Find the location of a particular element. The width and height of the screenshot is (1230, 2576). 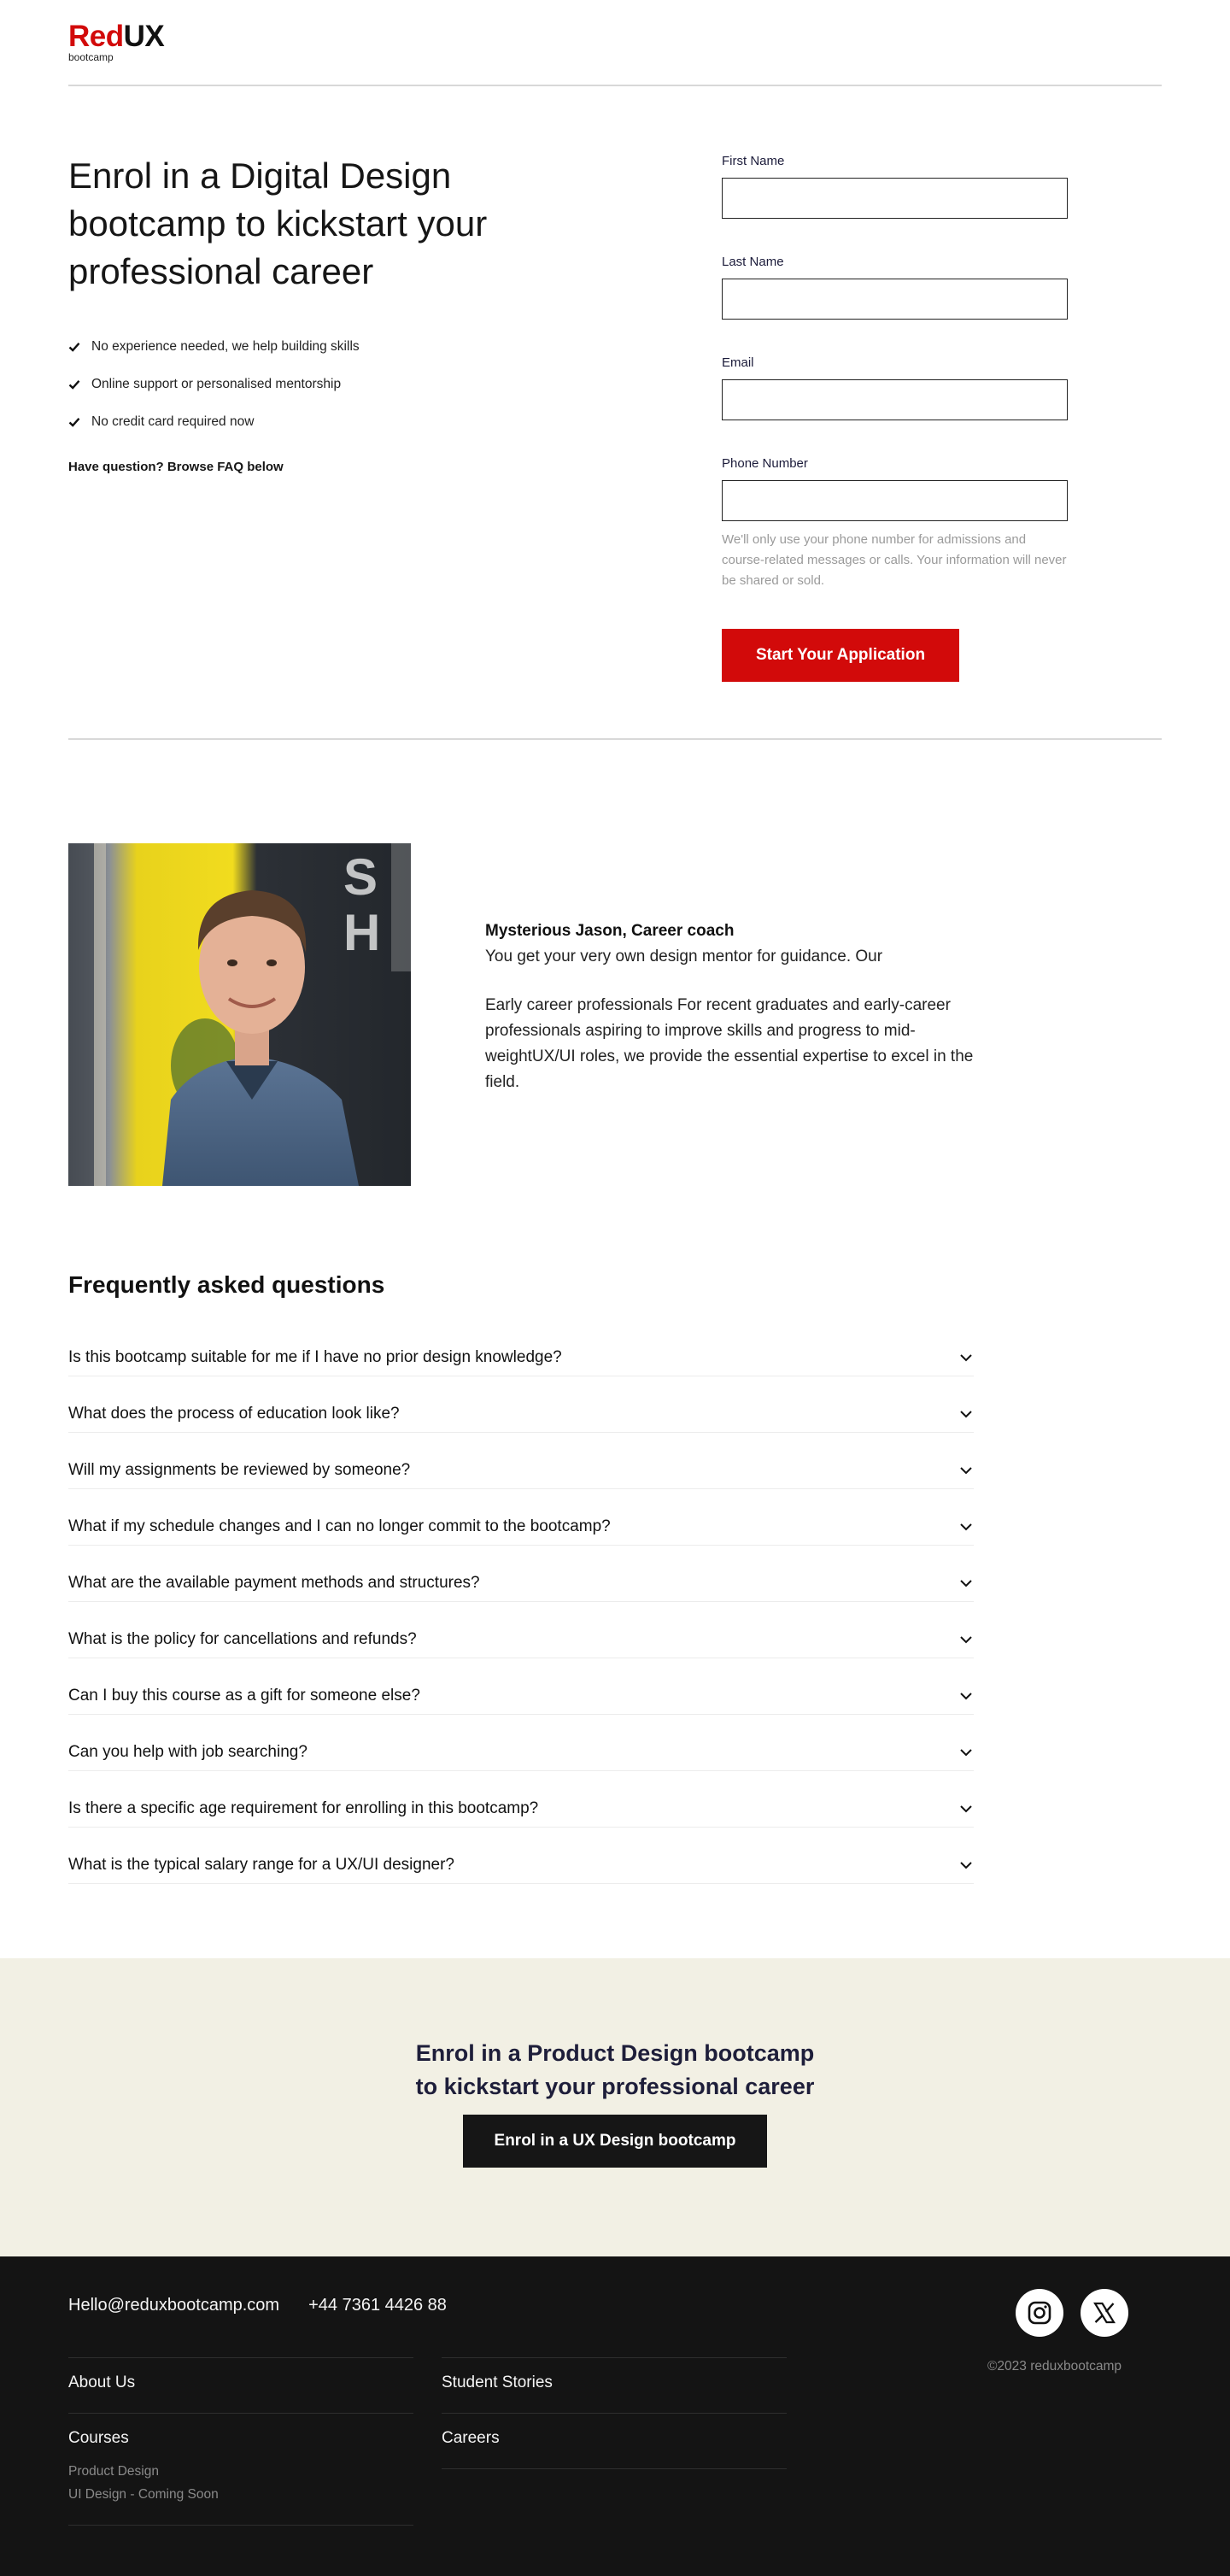

phone-field: Phone Number is located at coordinates (895, 488).